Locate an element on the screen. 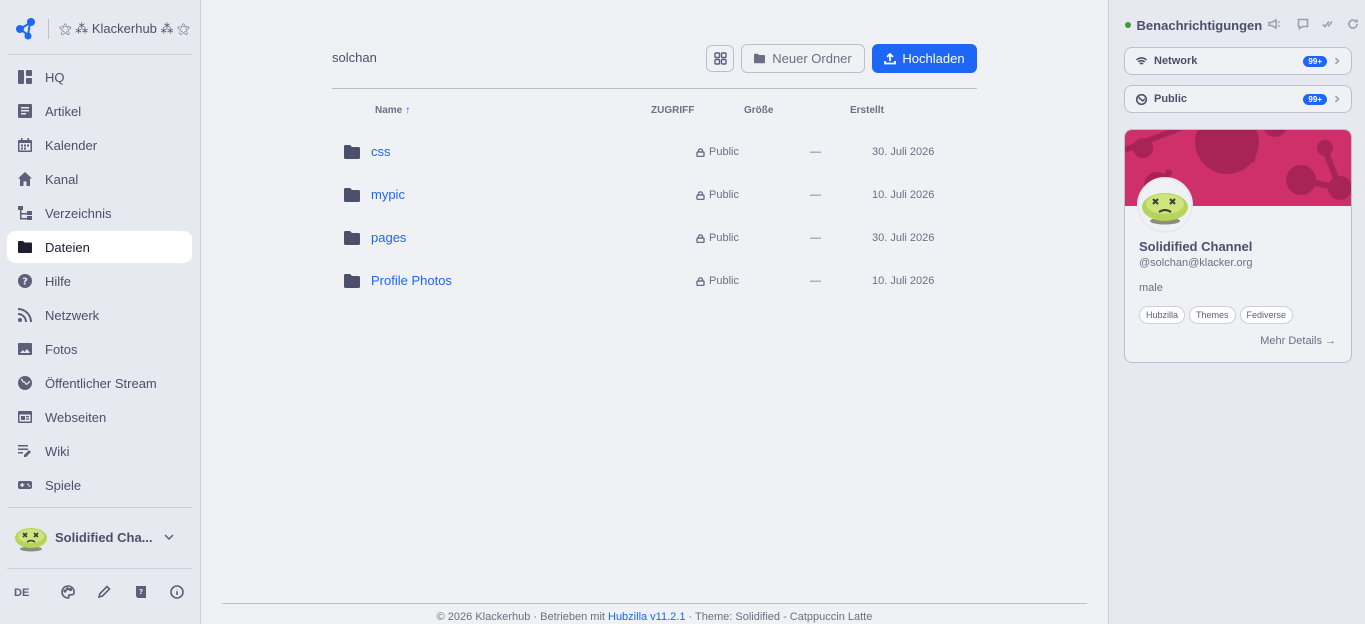 The height and width of the screenshot is (624, 1365). image-icon is located at coordinates (25, 349).